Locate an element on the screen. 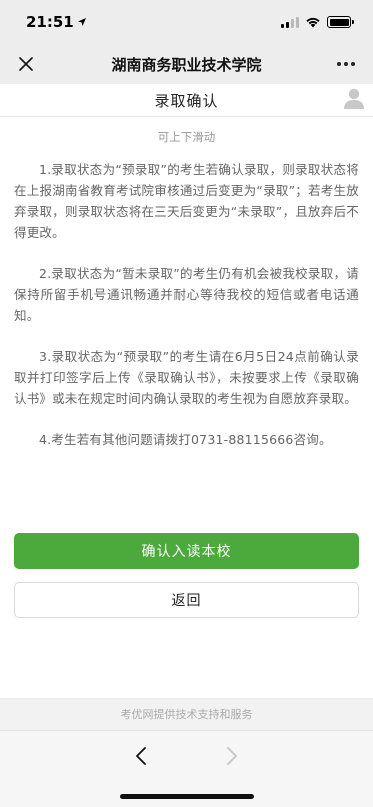 Image resolution: width=373 pixels, height=807 pixels. close-button is located at coordinates (26, 64).